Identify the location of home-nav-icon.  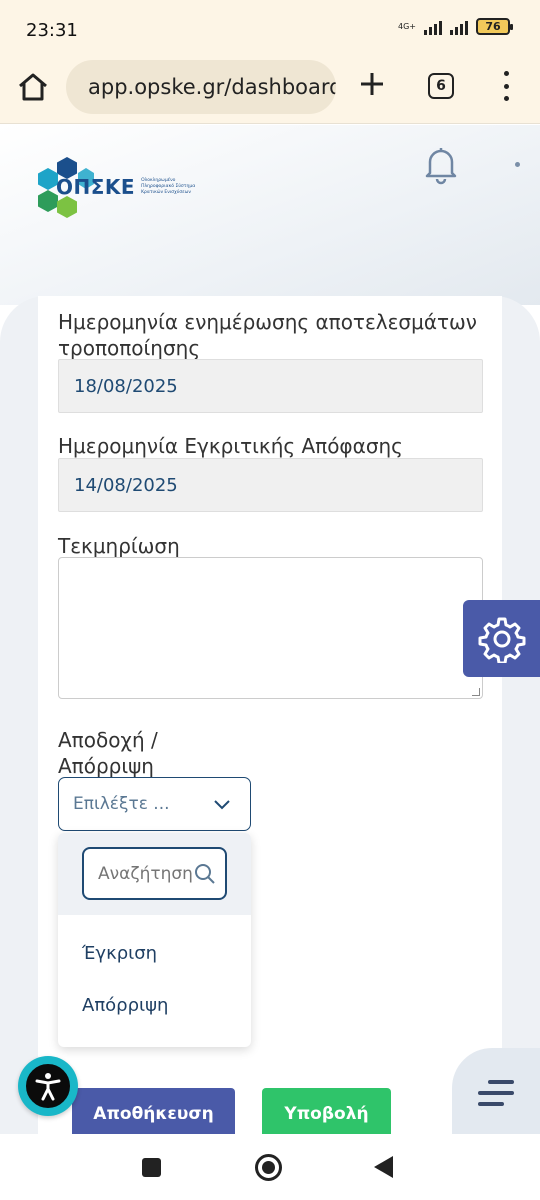
(268, 1167).